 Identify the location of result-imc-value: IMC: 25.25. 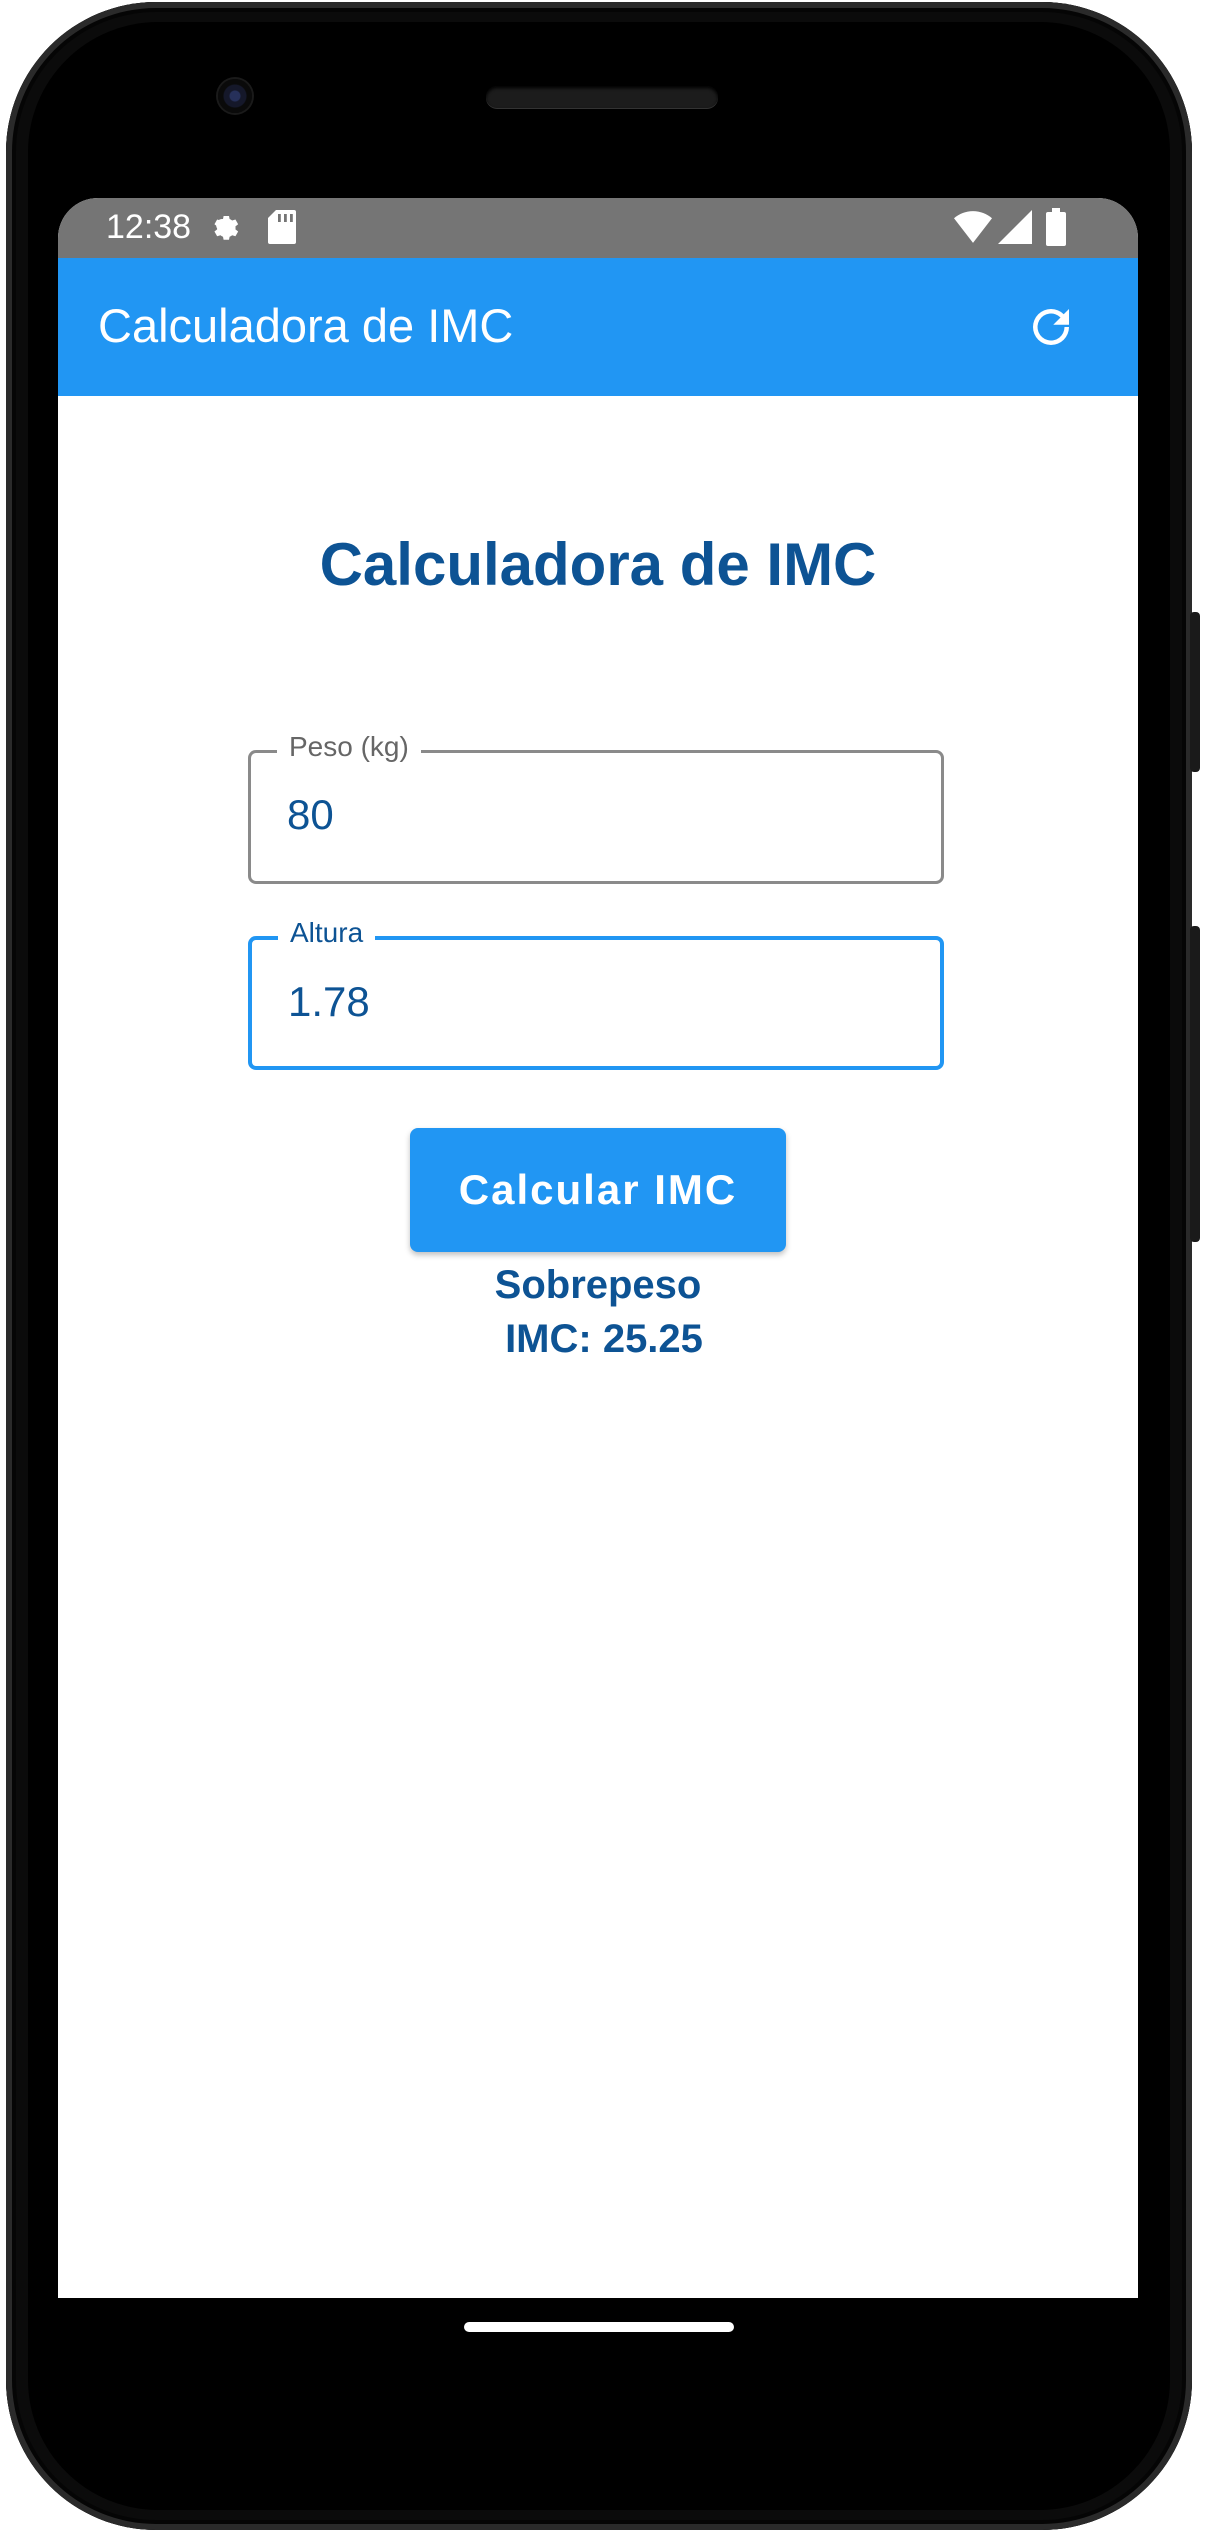
(604, 1339).